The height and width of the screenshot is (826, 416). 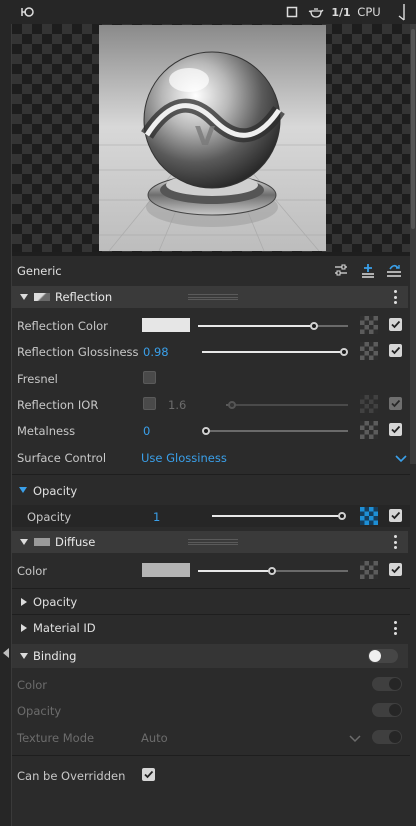 I want to click on collapse-panel-arrow-icon, so click(x=6, y=653).